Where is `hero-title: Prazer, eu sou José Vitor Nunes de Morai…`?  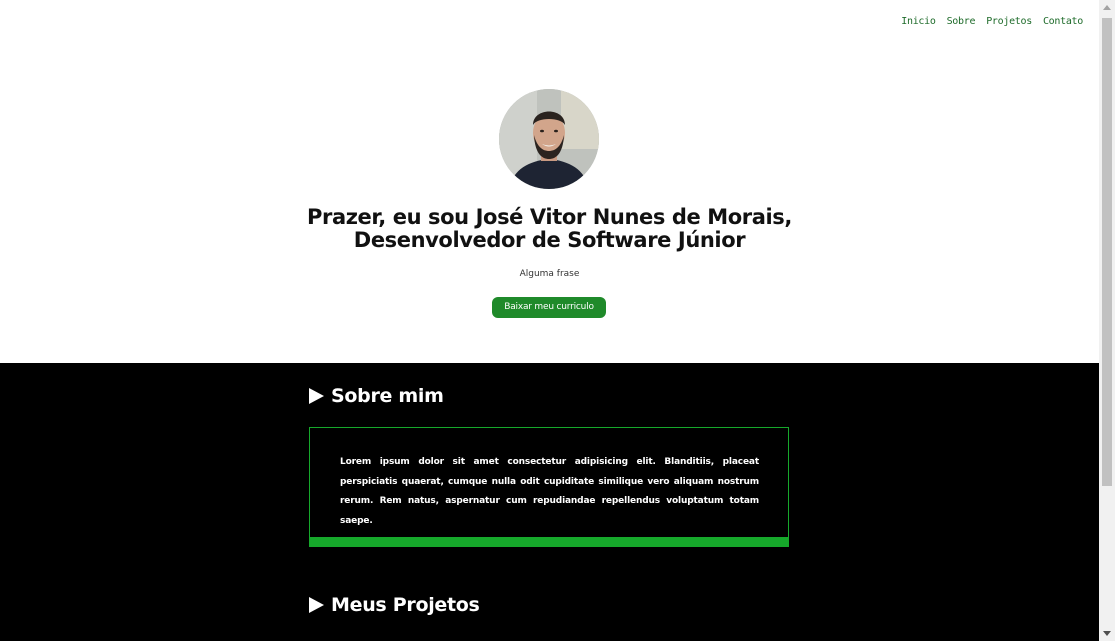
hero-title: Prazer, eu sou José Vitor Nunes de Morai… is located at coordinates (549, 229).